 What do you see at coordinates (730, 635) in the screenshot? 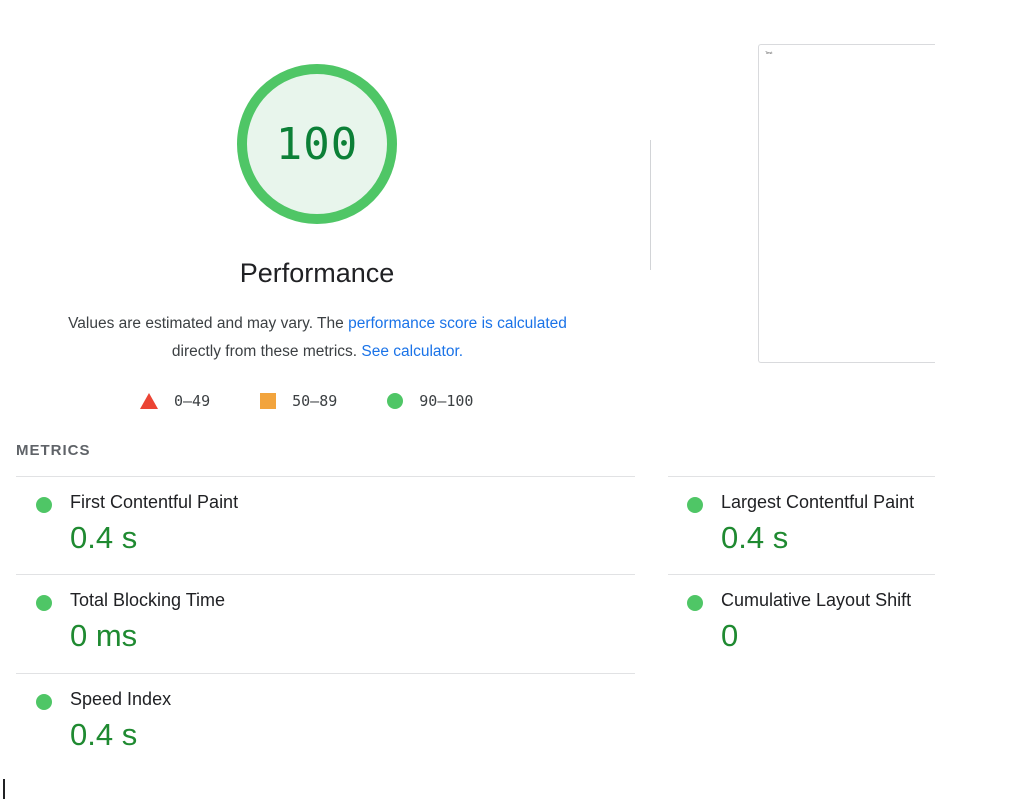
I see `metric-value: 0` at bounding box center [730, 635].